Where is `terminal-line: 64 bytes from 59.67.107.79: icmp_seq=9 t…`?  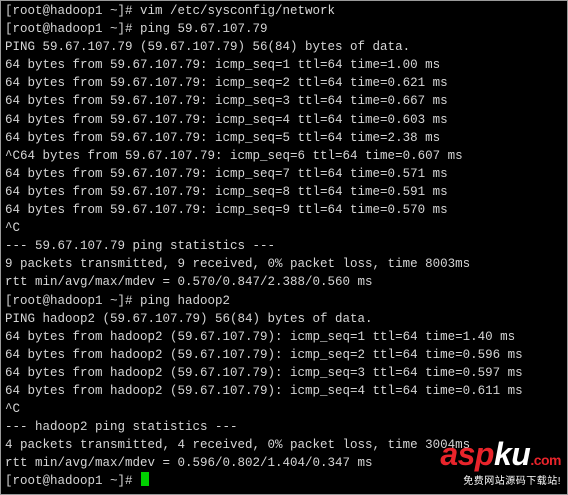 terminal-line: 64 bytes from 59.67.107.79: icmp_seq=9 t… is located at coordinates (226, 210).